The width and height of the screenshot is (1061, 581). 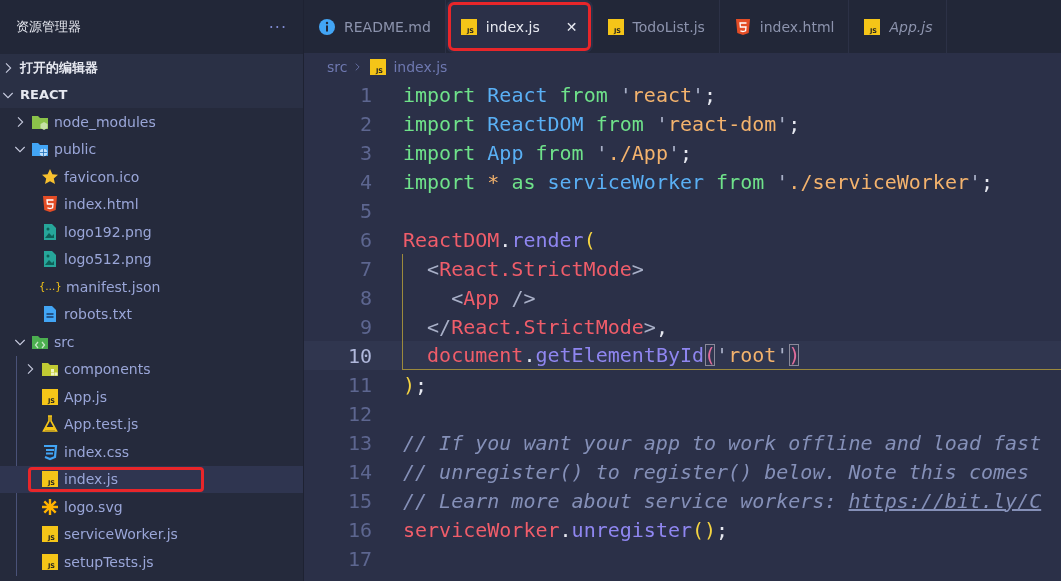 I want to click on code-line: serviceWorker.unregister();, so click(x=566, y=530).